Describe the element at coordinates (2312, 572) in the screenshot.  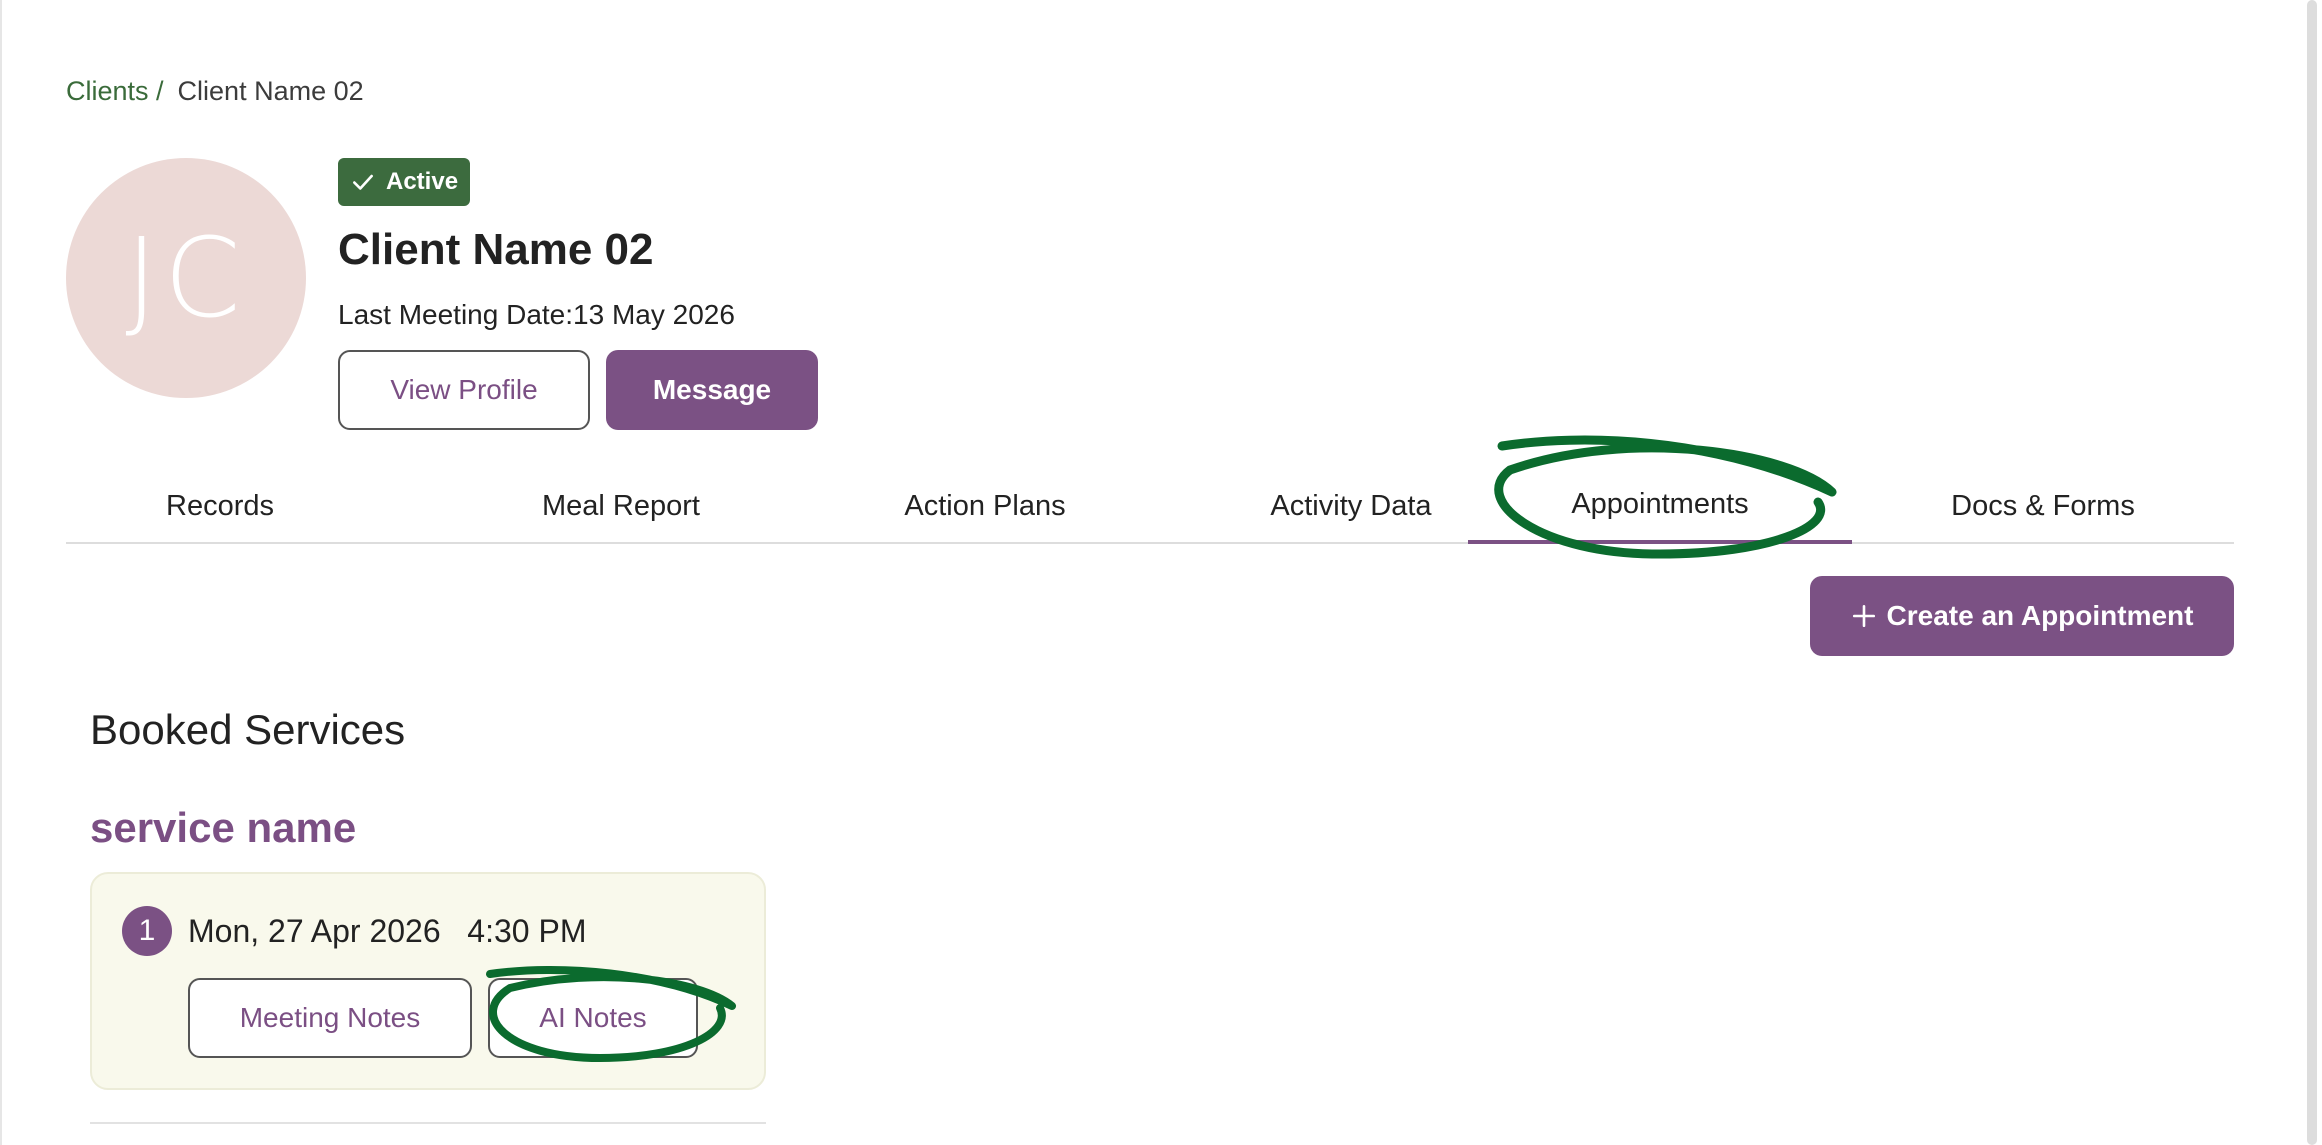
I see `scrollbar-thumb` at that location.